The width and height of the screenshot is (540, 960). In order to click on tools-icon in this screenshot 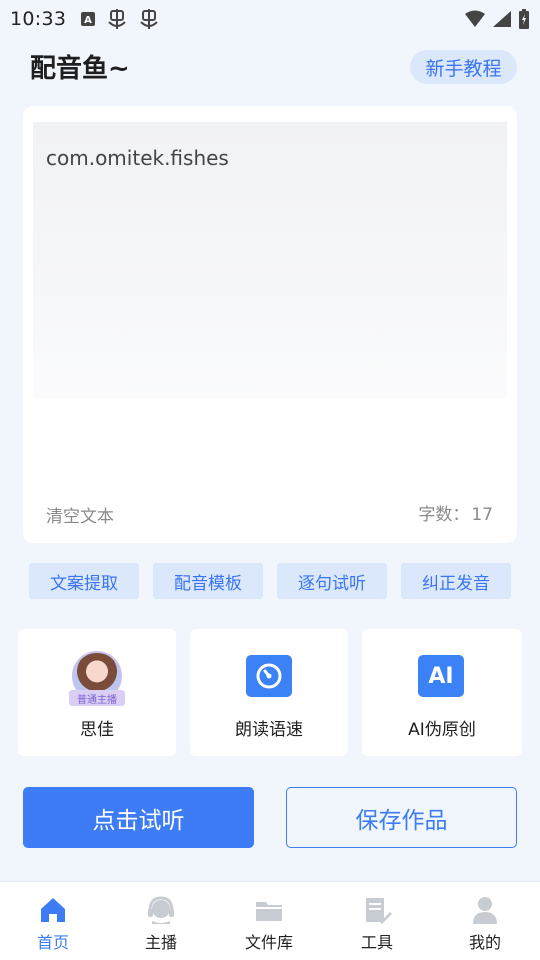, I will do `click(377, 910)`.